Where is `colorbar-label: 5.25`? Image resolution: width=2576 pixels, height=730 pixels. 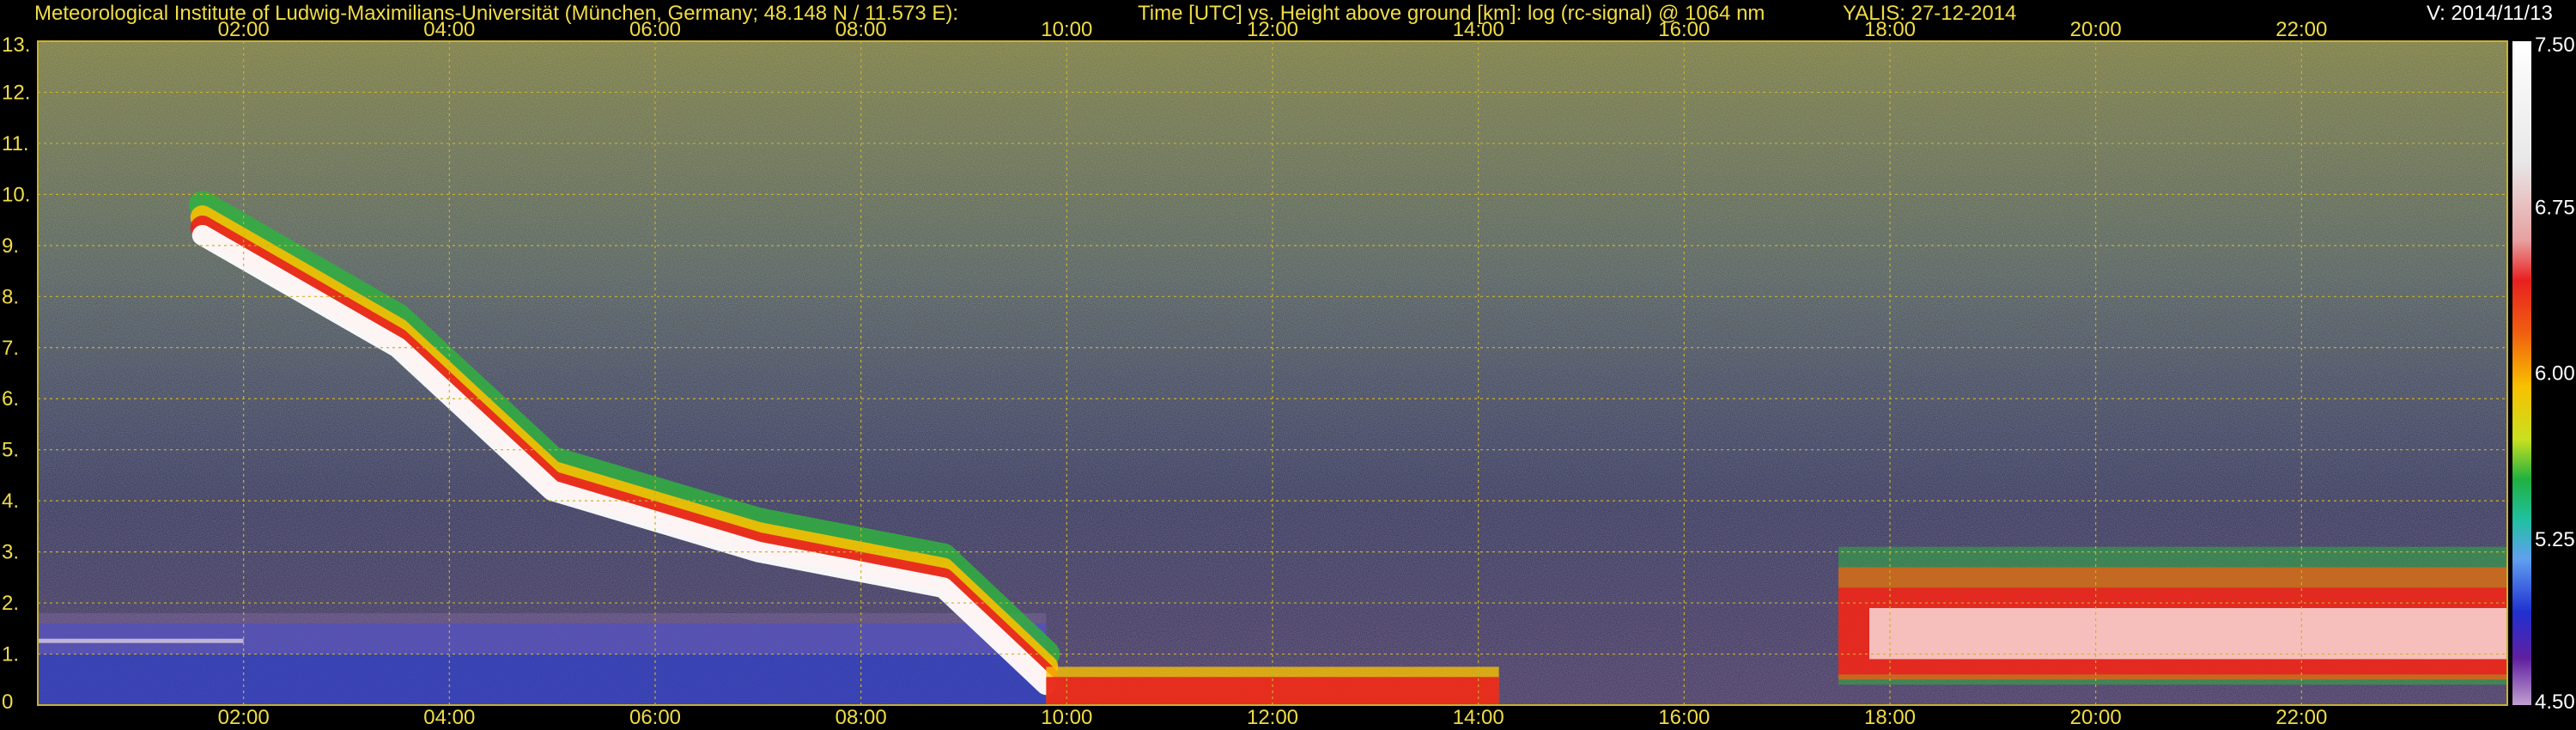
colorbar-label: 5.25 is located at coordinates (2555, 539).